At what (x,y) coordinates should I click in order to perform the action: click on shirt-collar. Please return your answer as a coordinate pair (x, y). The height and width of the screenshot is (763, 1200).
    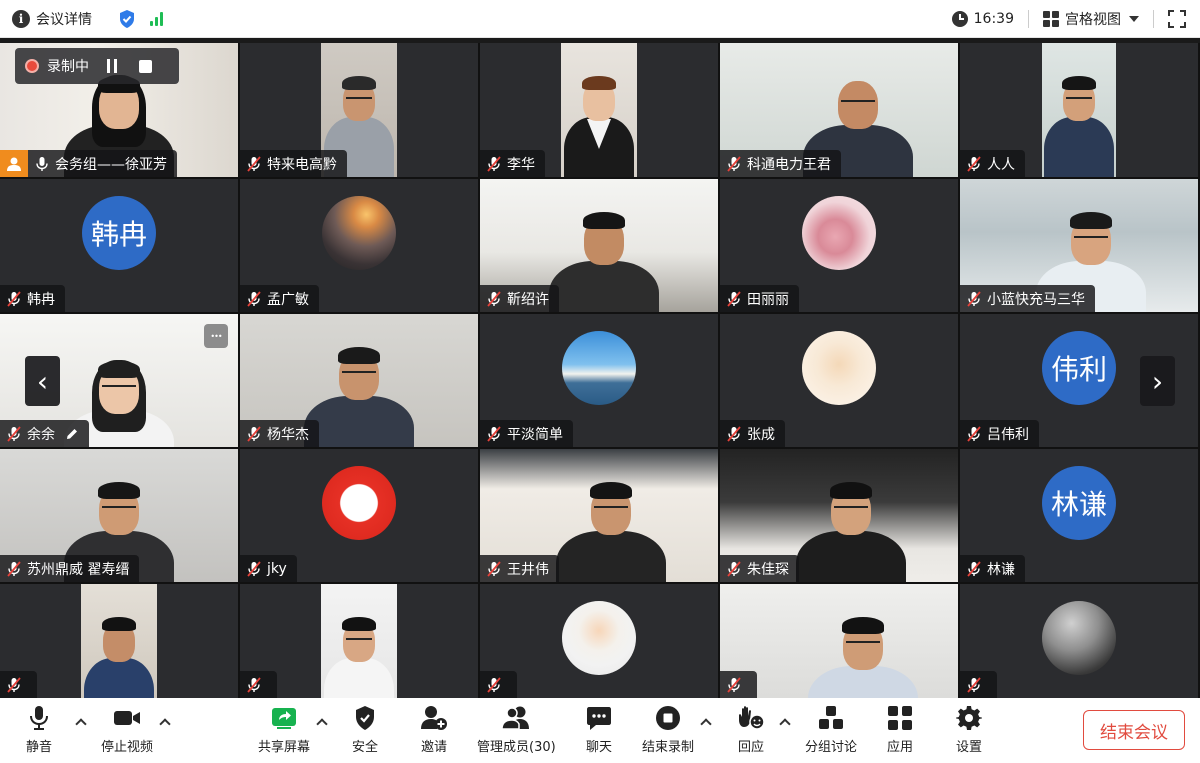
    Looking at the image, I should click on (599, 134).